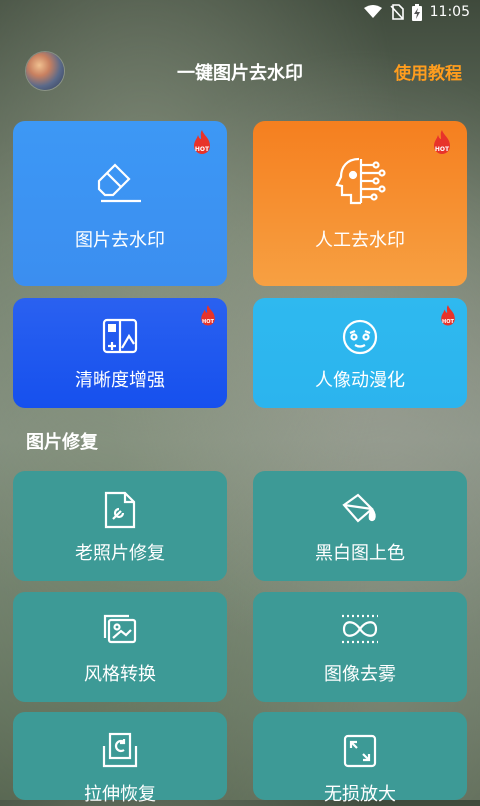 The height and width of the screenshot is (806, 480). I want to click on dehaze-icon, so click(360, 629).